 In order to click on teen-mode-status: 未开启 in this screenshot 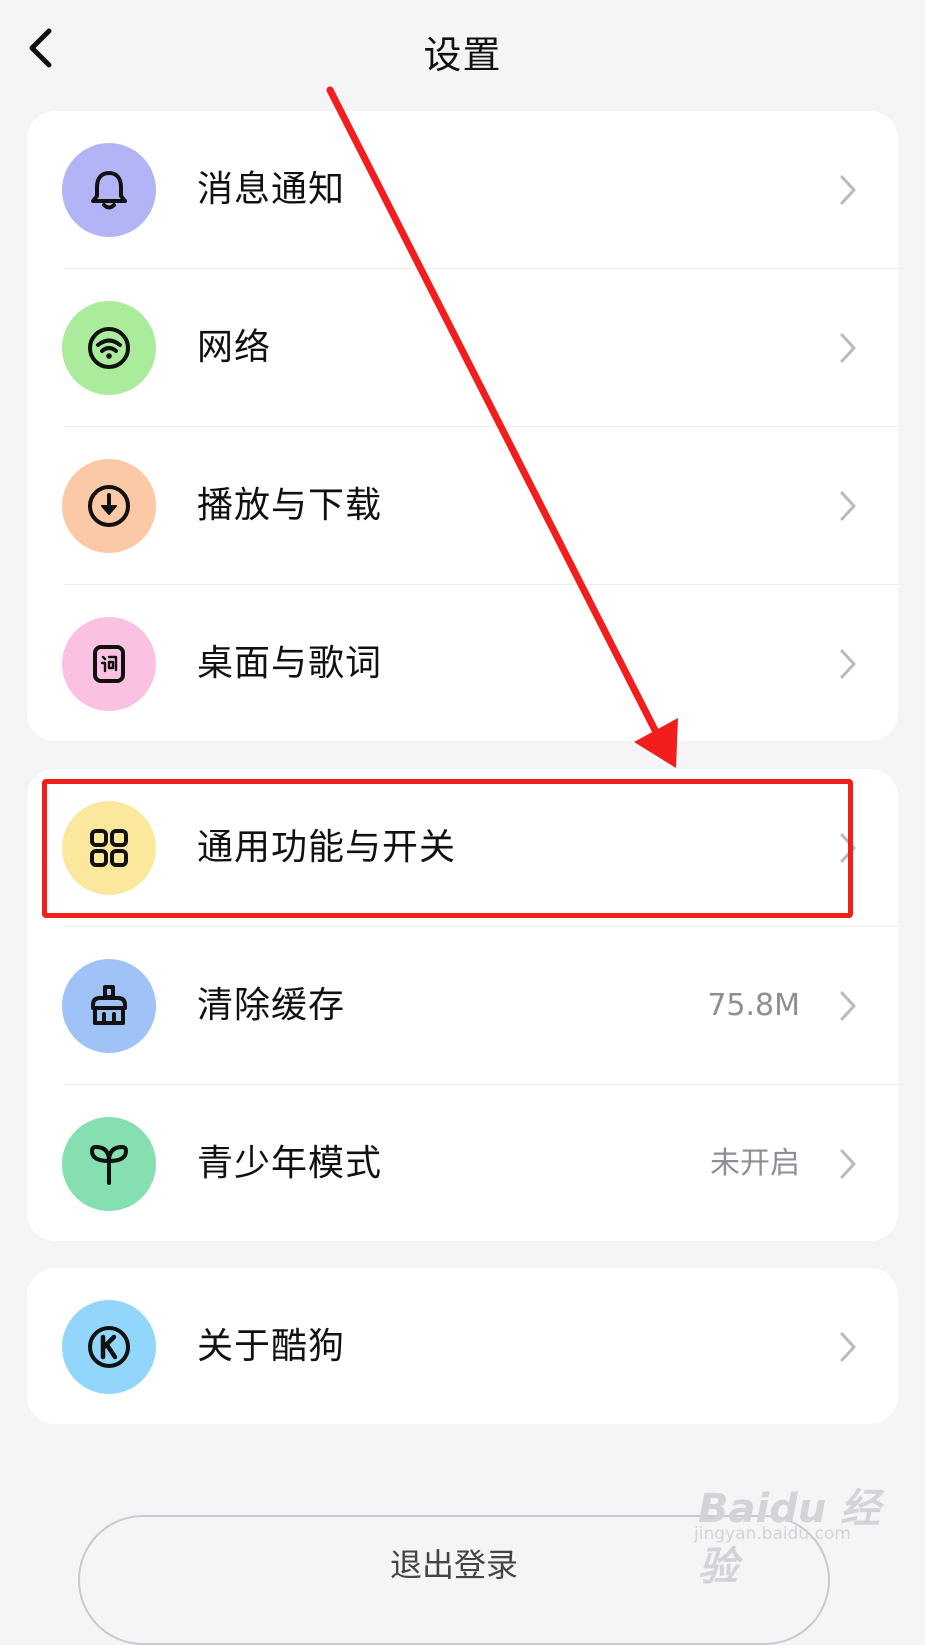, I will do `click(755, 1163)`.